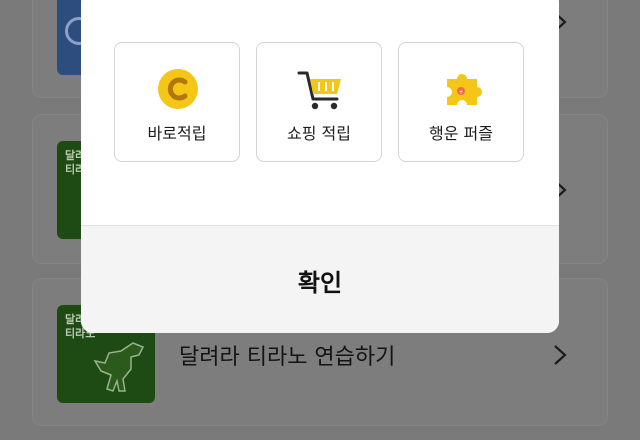  I want to click on option-instant-reward: 바로적립, so click(177, 102).